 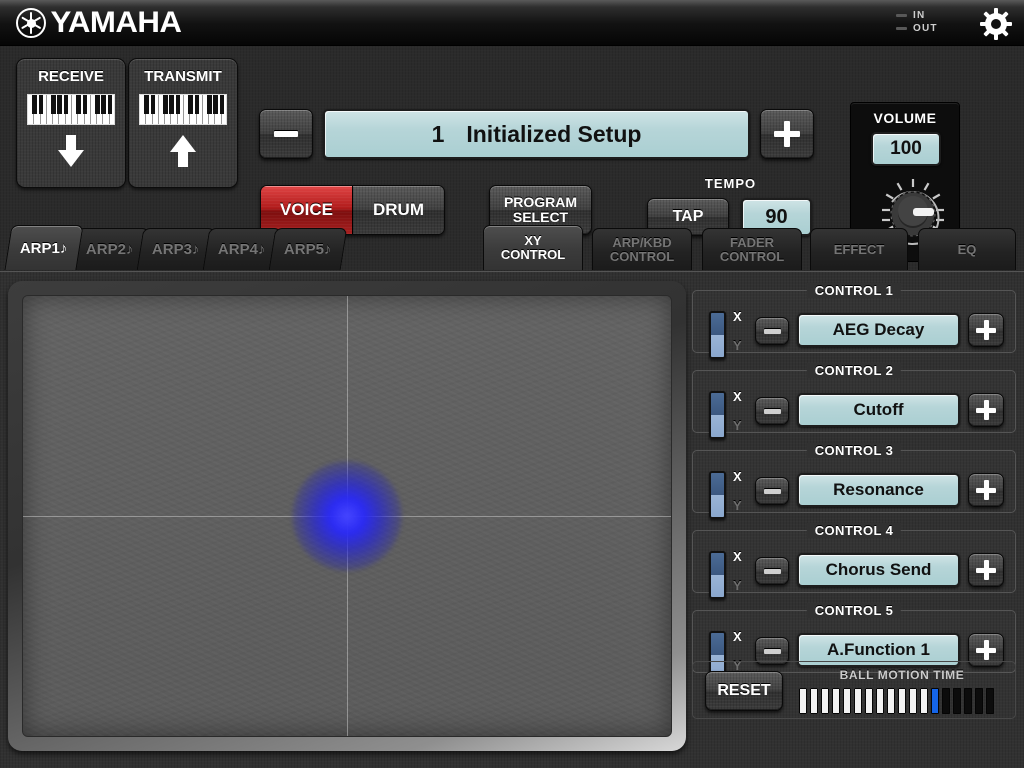 What do you see at coordinates (183, 123) in the screenshot?
I see `transmit-panel: TRANSMIT` at bounding box center [183, 123].